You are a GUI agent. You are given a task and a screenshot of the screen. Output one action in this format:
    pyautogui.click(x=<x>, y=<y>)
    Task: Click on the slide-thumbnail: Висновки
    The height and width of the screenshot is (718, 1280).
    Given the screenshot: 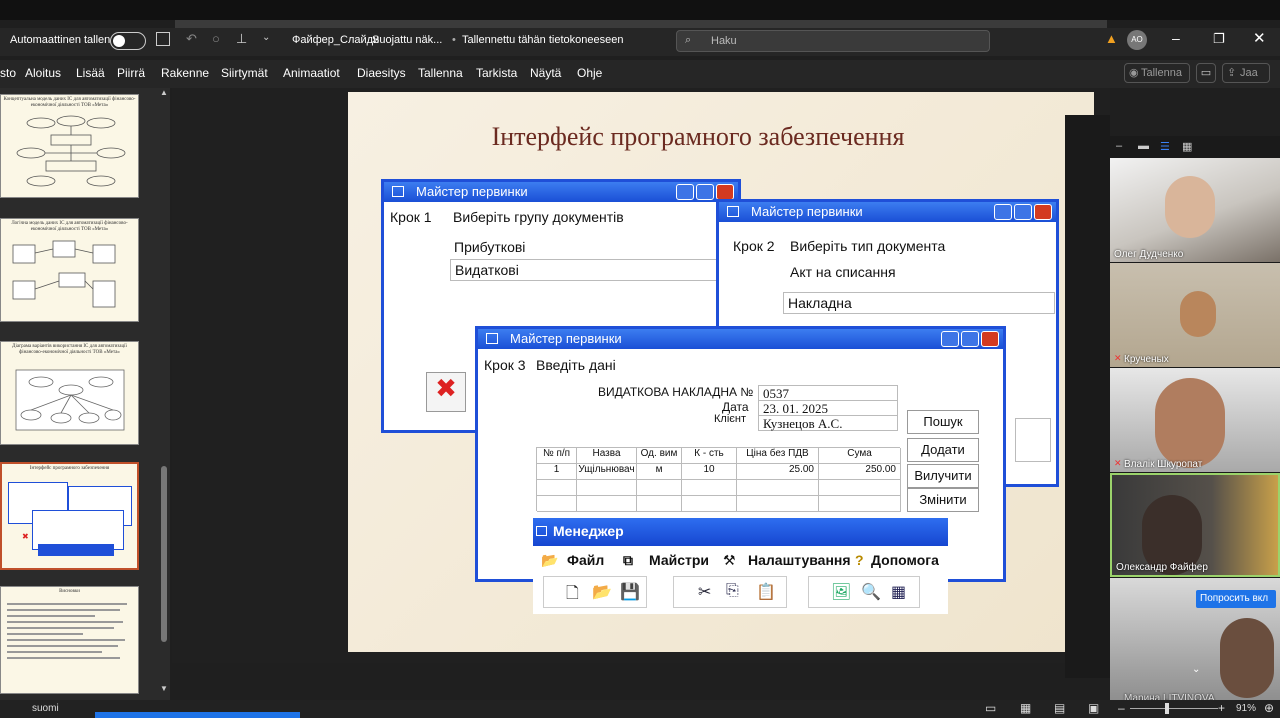 What is the action you would take?
    pyautogui.click(x=69, y=640)
    